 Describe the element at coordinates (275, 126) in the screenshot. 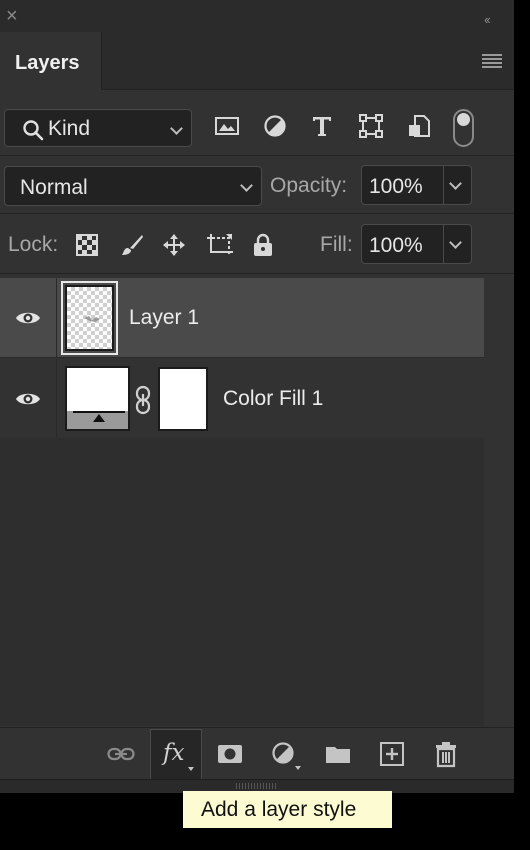

I see `adjustment-filter-icon` at that location.